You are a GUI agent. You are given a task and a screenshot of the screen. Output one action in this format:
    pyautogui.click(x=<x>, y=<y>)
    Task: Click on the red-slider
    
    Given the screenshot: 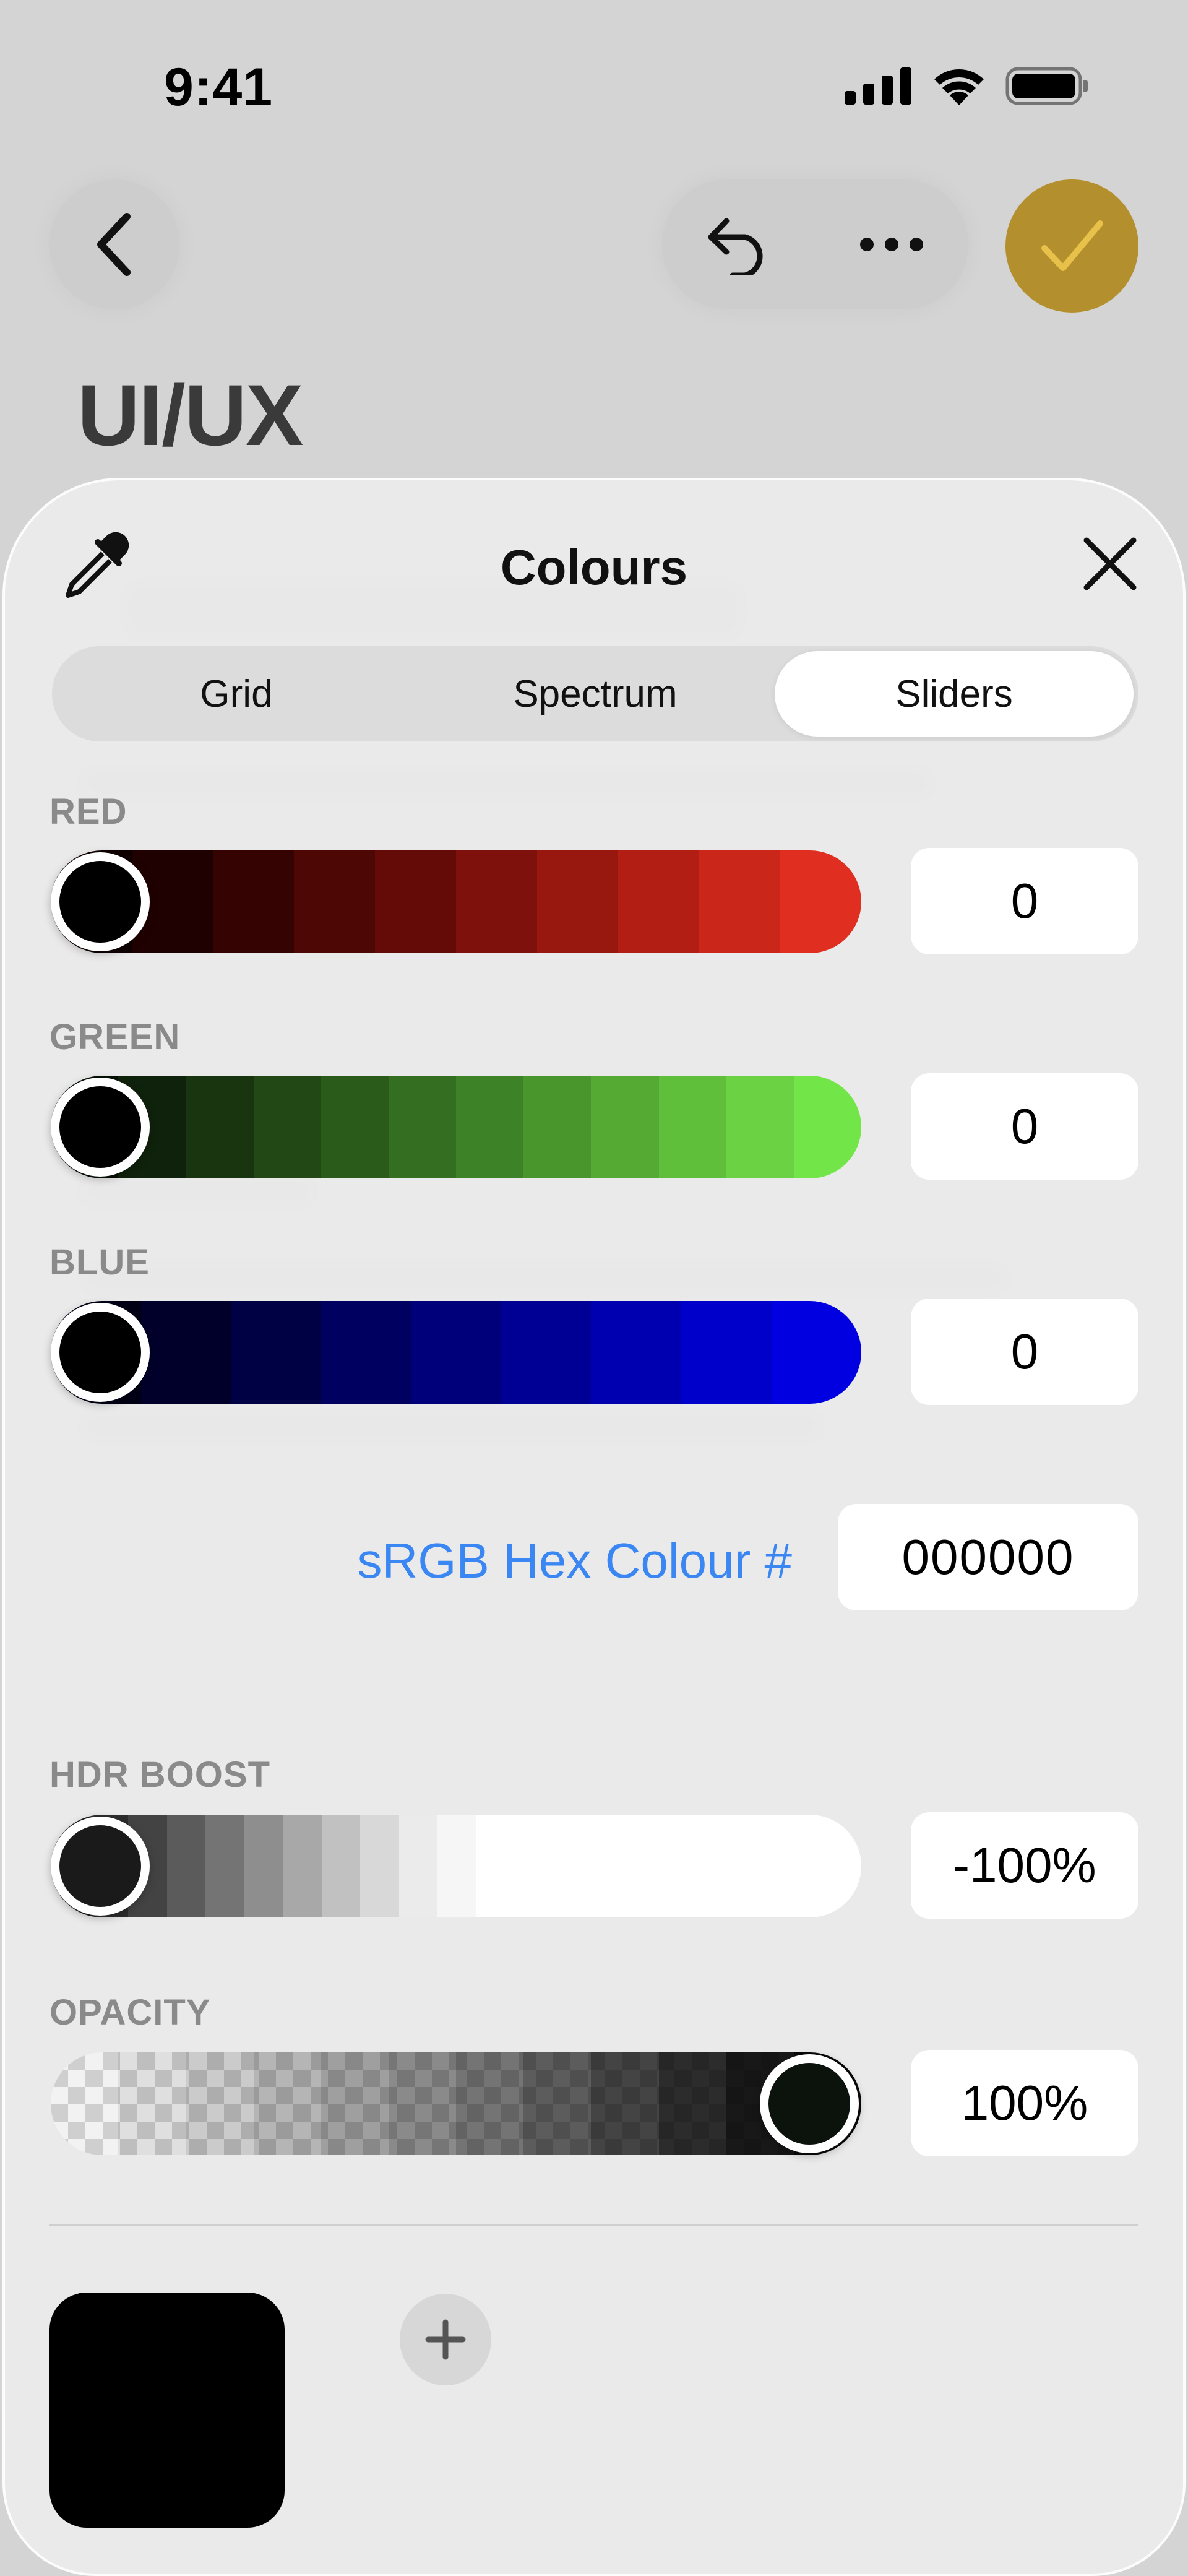 What is the action you would take?
    pyautogui.click(x=456, y=901)
    